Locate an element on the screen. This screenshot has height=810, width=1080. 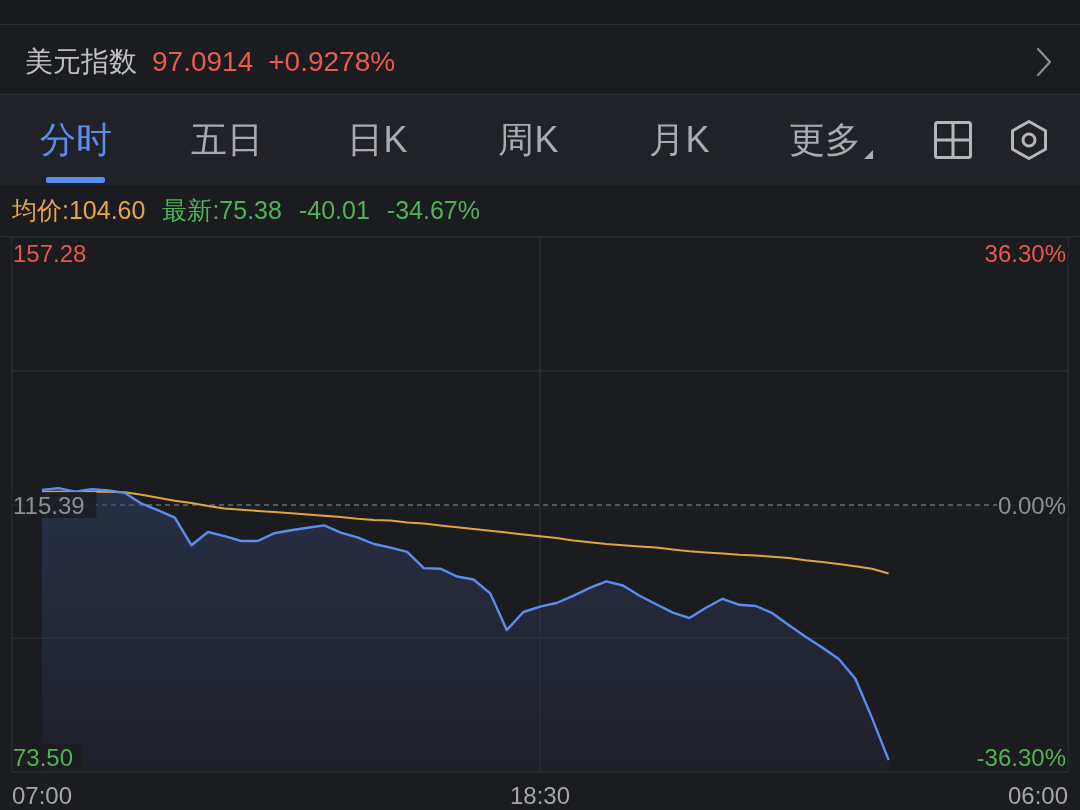
chevron-right-icon is located at coordinates (1044, 61).